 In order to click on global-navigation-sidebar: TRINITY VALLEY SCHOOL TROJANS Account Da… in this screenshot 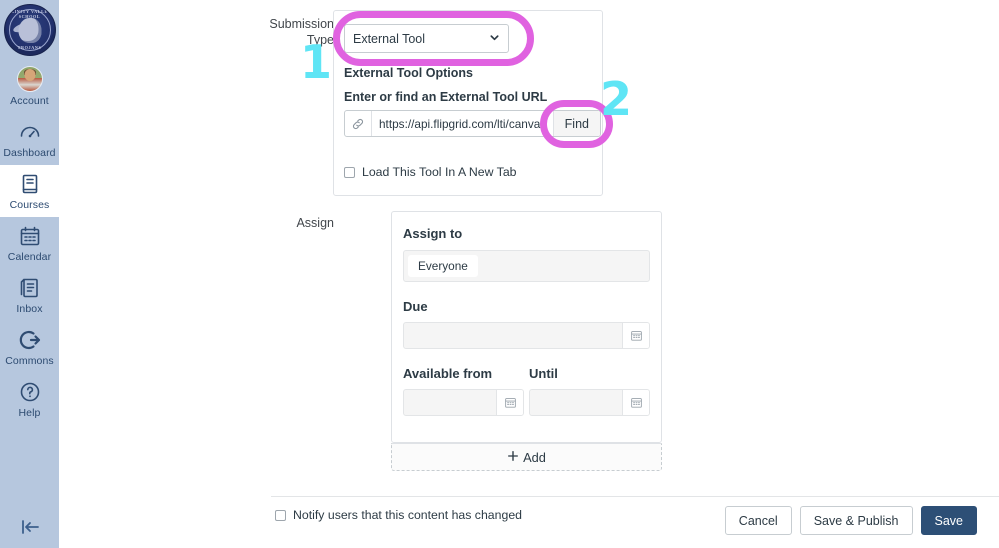, I will do `click(29, 274)`.